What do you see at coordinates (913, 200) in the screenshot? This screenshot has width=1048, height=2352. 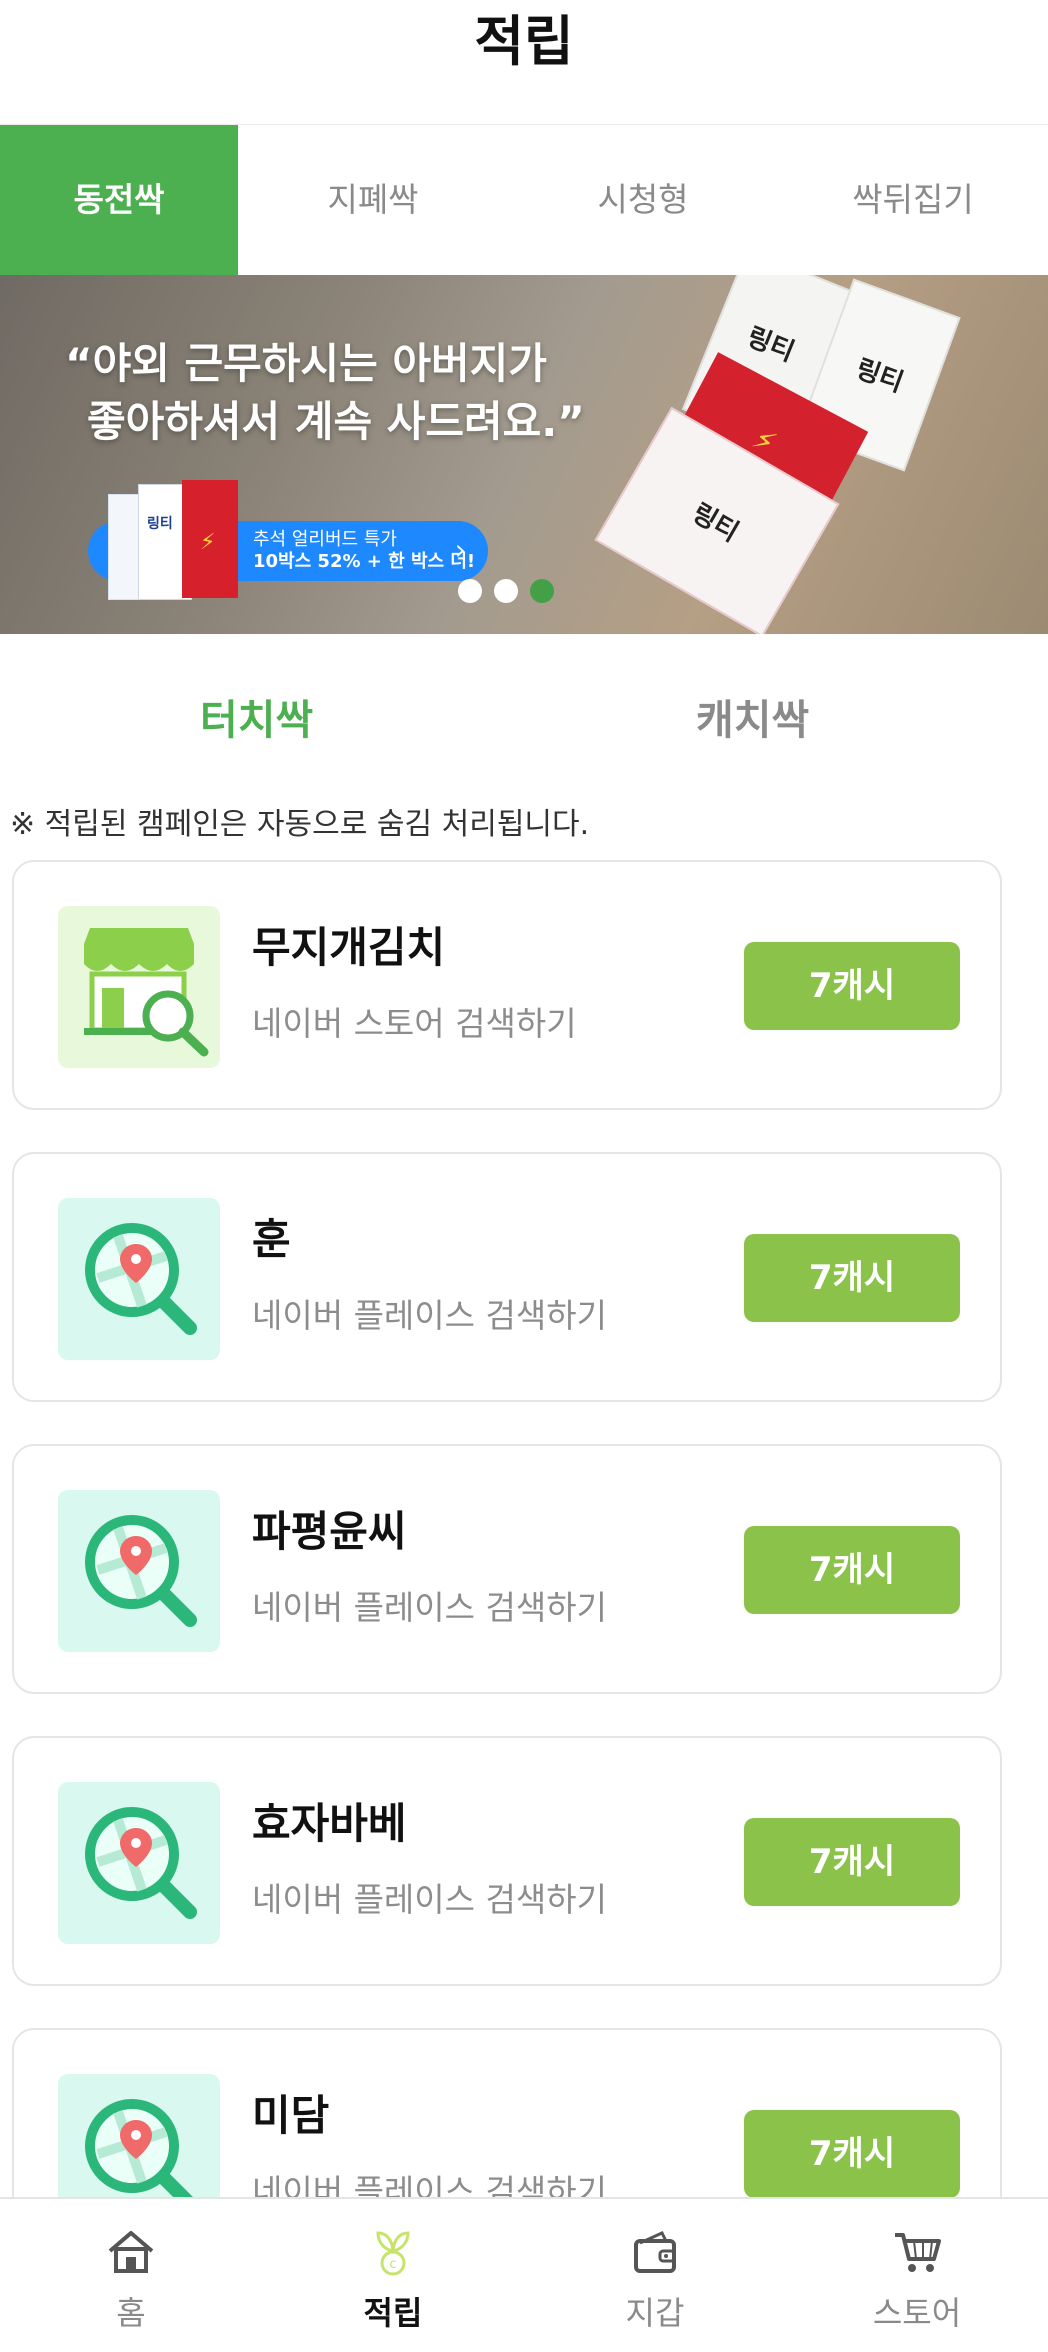 I see `tab-flip: 싹뒤집기` at bounding box center [913, 200].